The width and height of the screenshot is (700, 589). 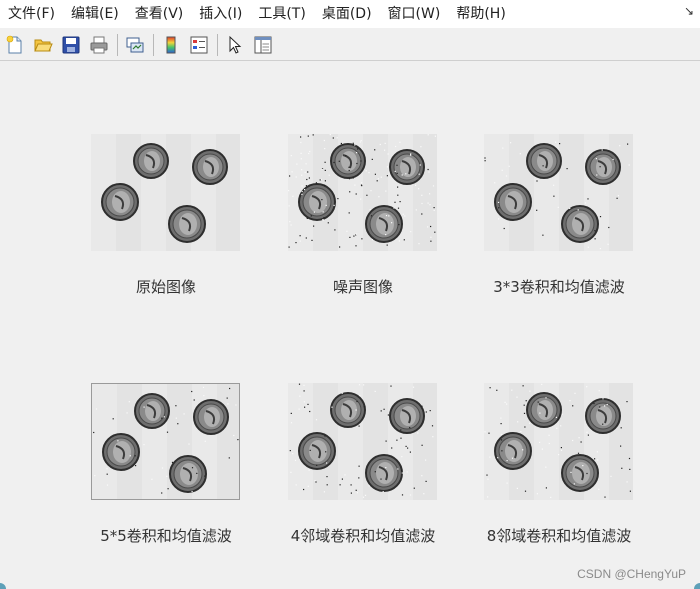 What do you see at coordinates (363, 464) in the screenshot?
I see `subplot-4-neighbor-mean: 4邻域卷积和均值滤波` at bounding box center [363, 464].